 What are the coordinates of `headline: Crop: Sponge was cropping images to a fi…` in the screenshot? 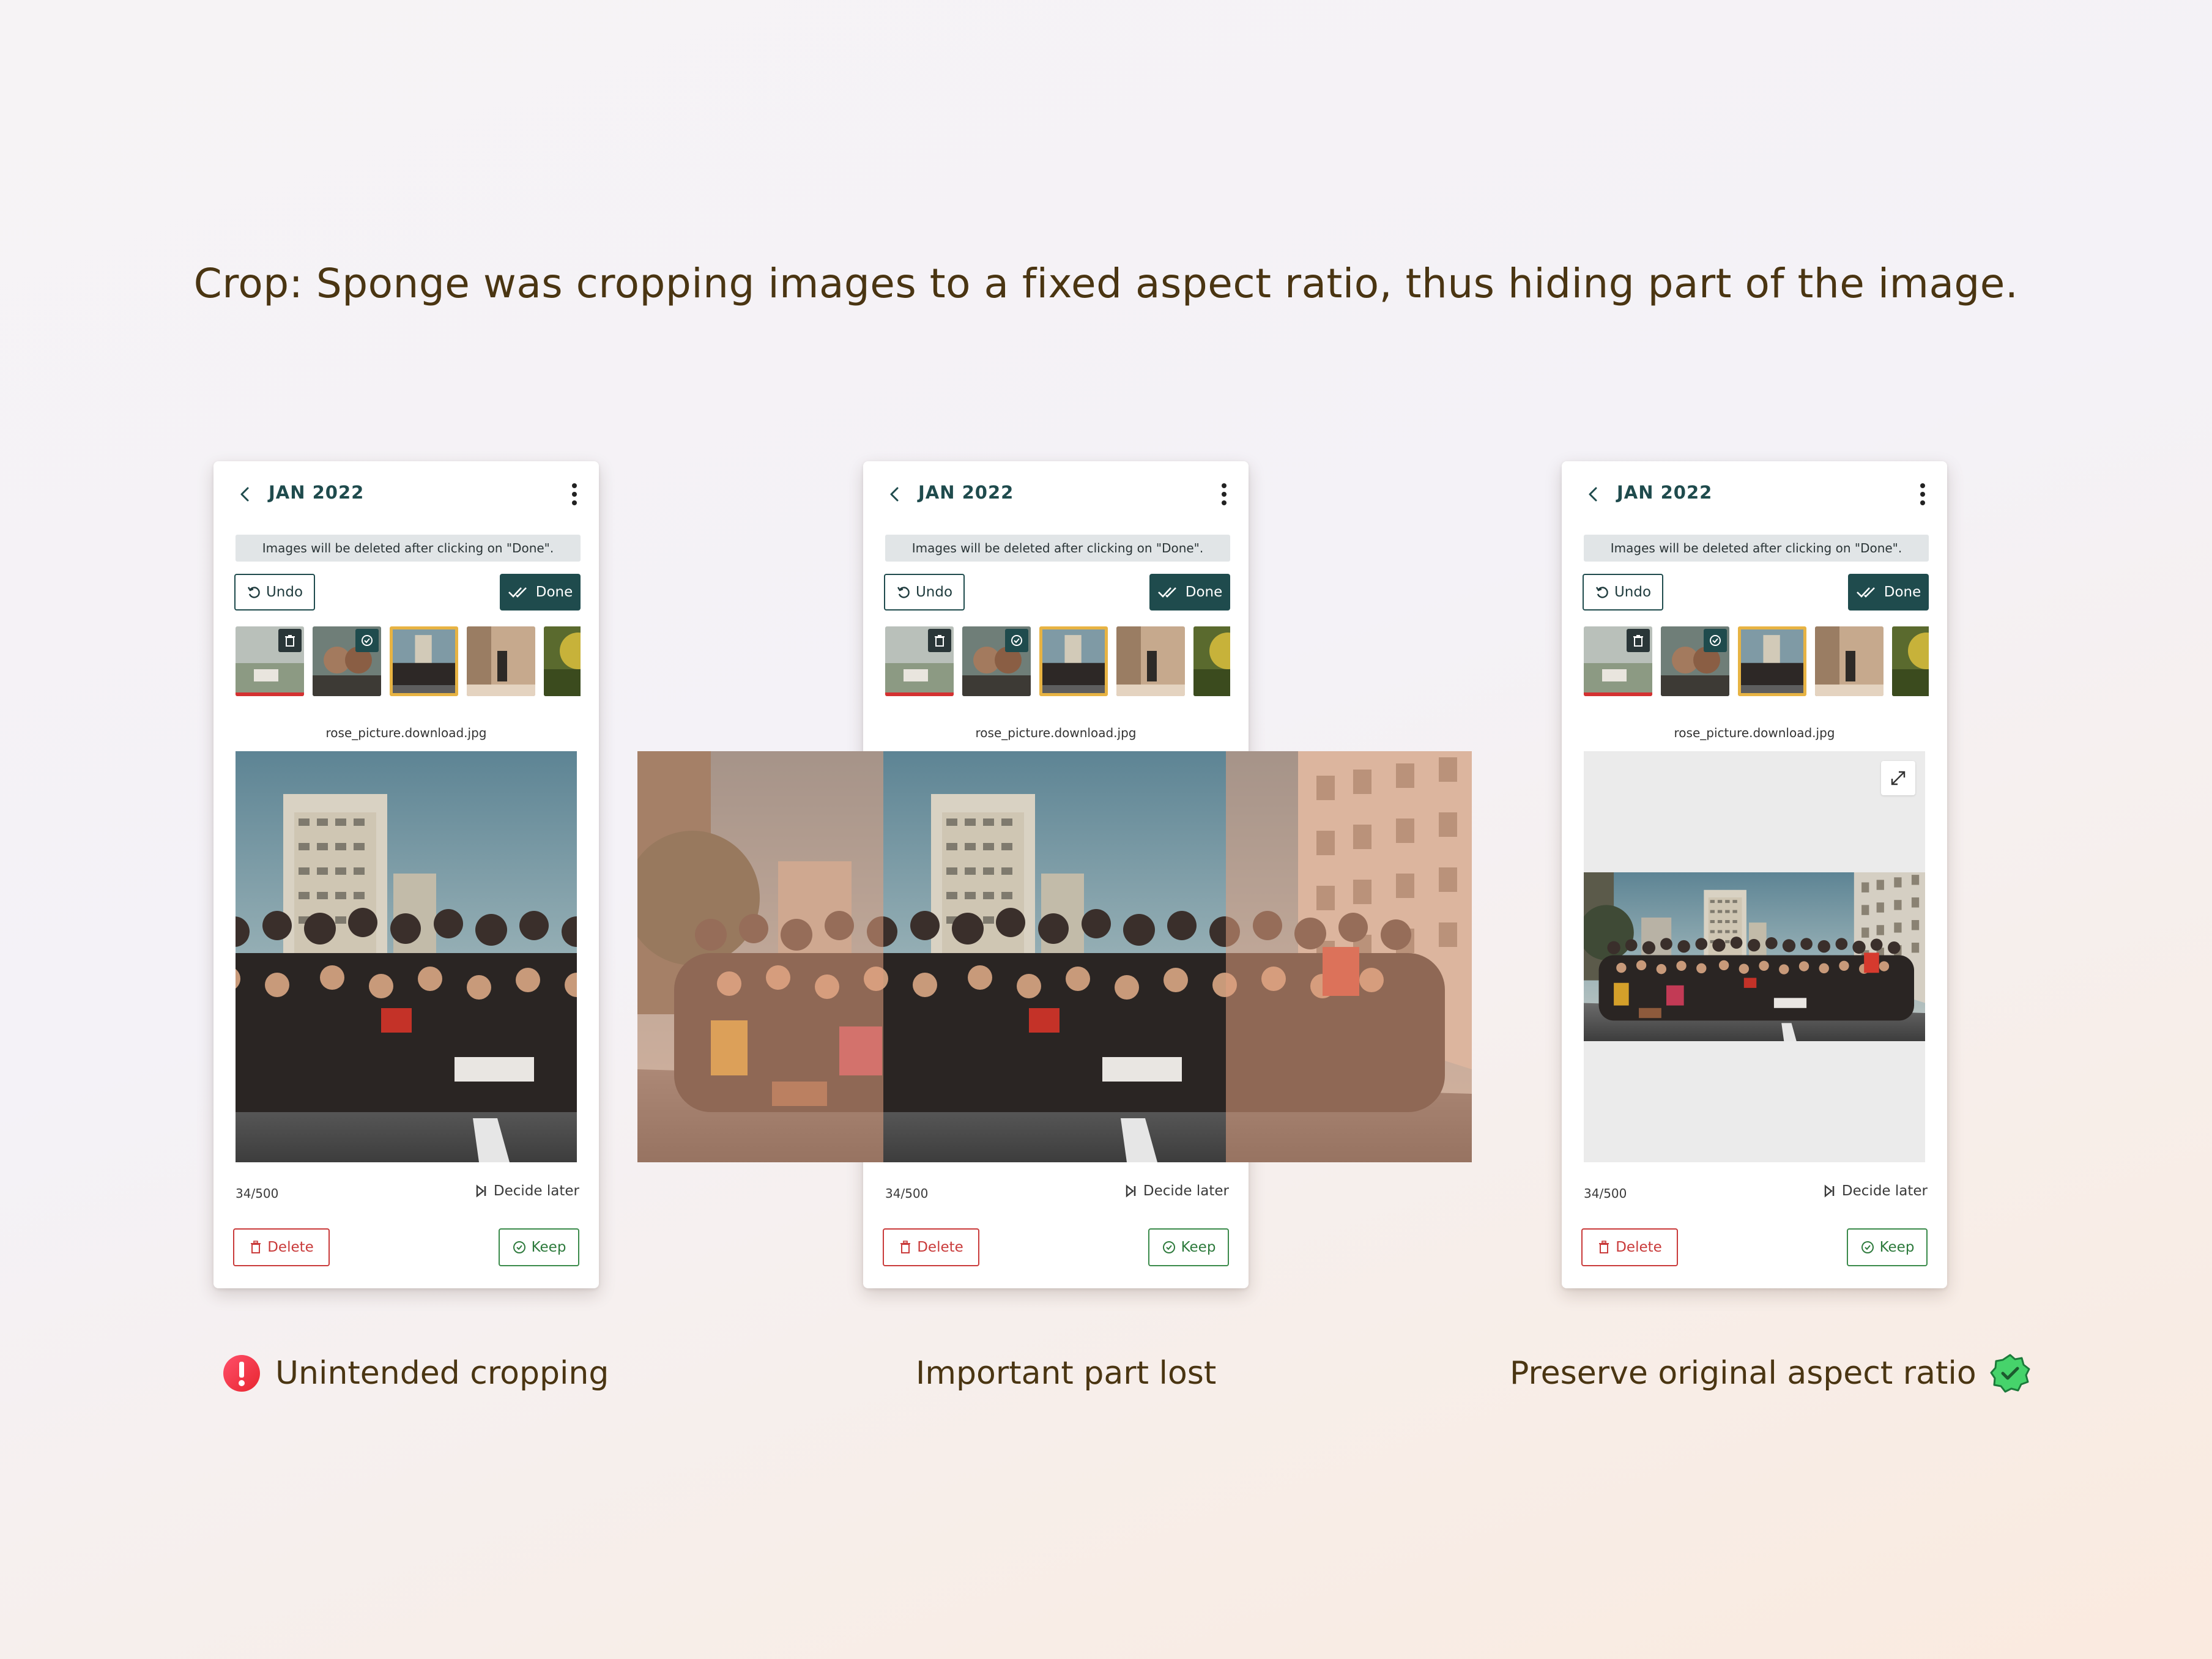 It's located at (1106, 283).